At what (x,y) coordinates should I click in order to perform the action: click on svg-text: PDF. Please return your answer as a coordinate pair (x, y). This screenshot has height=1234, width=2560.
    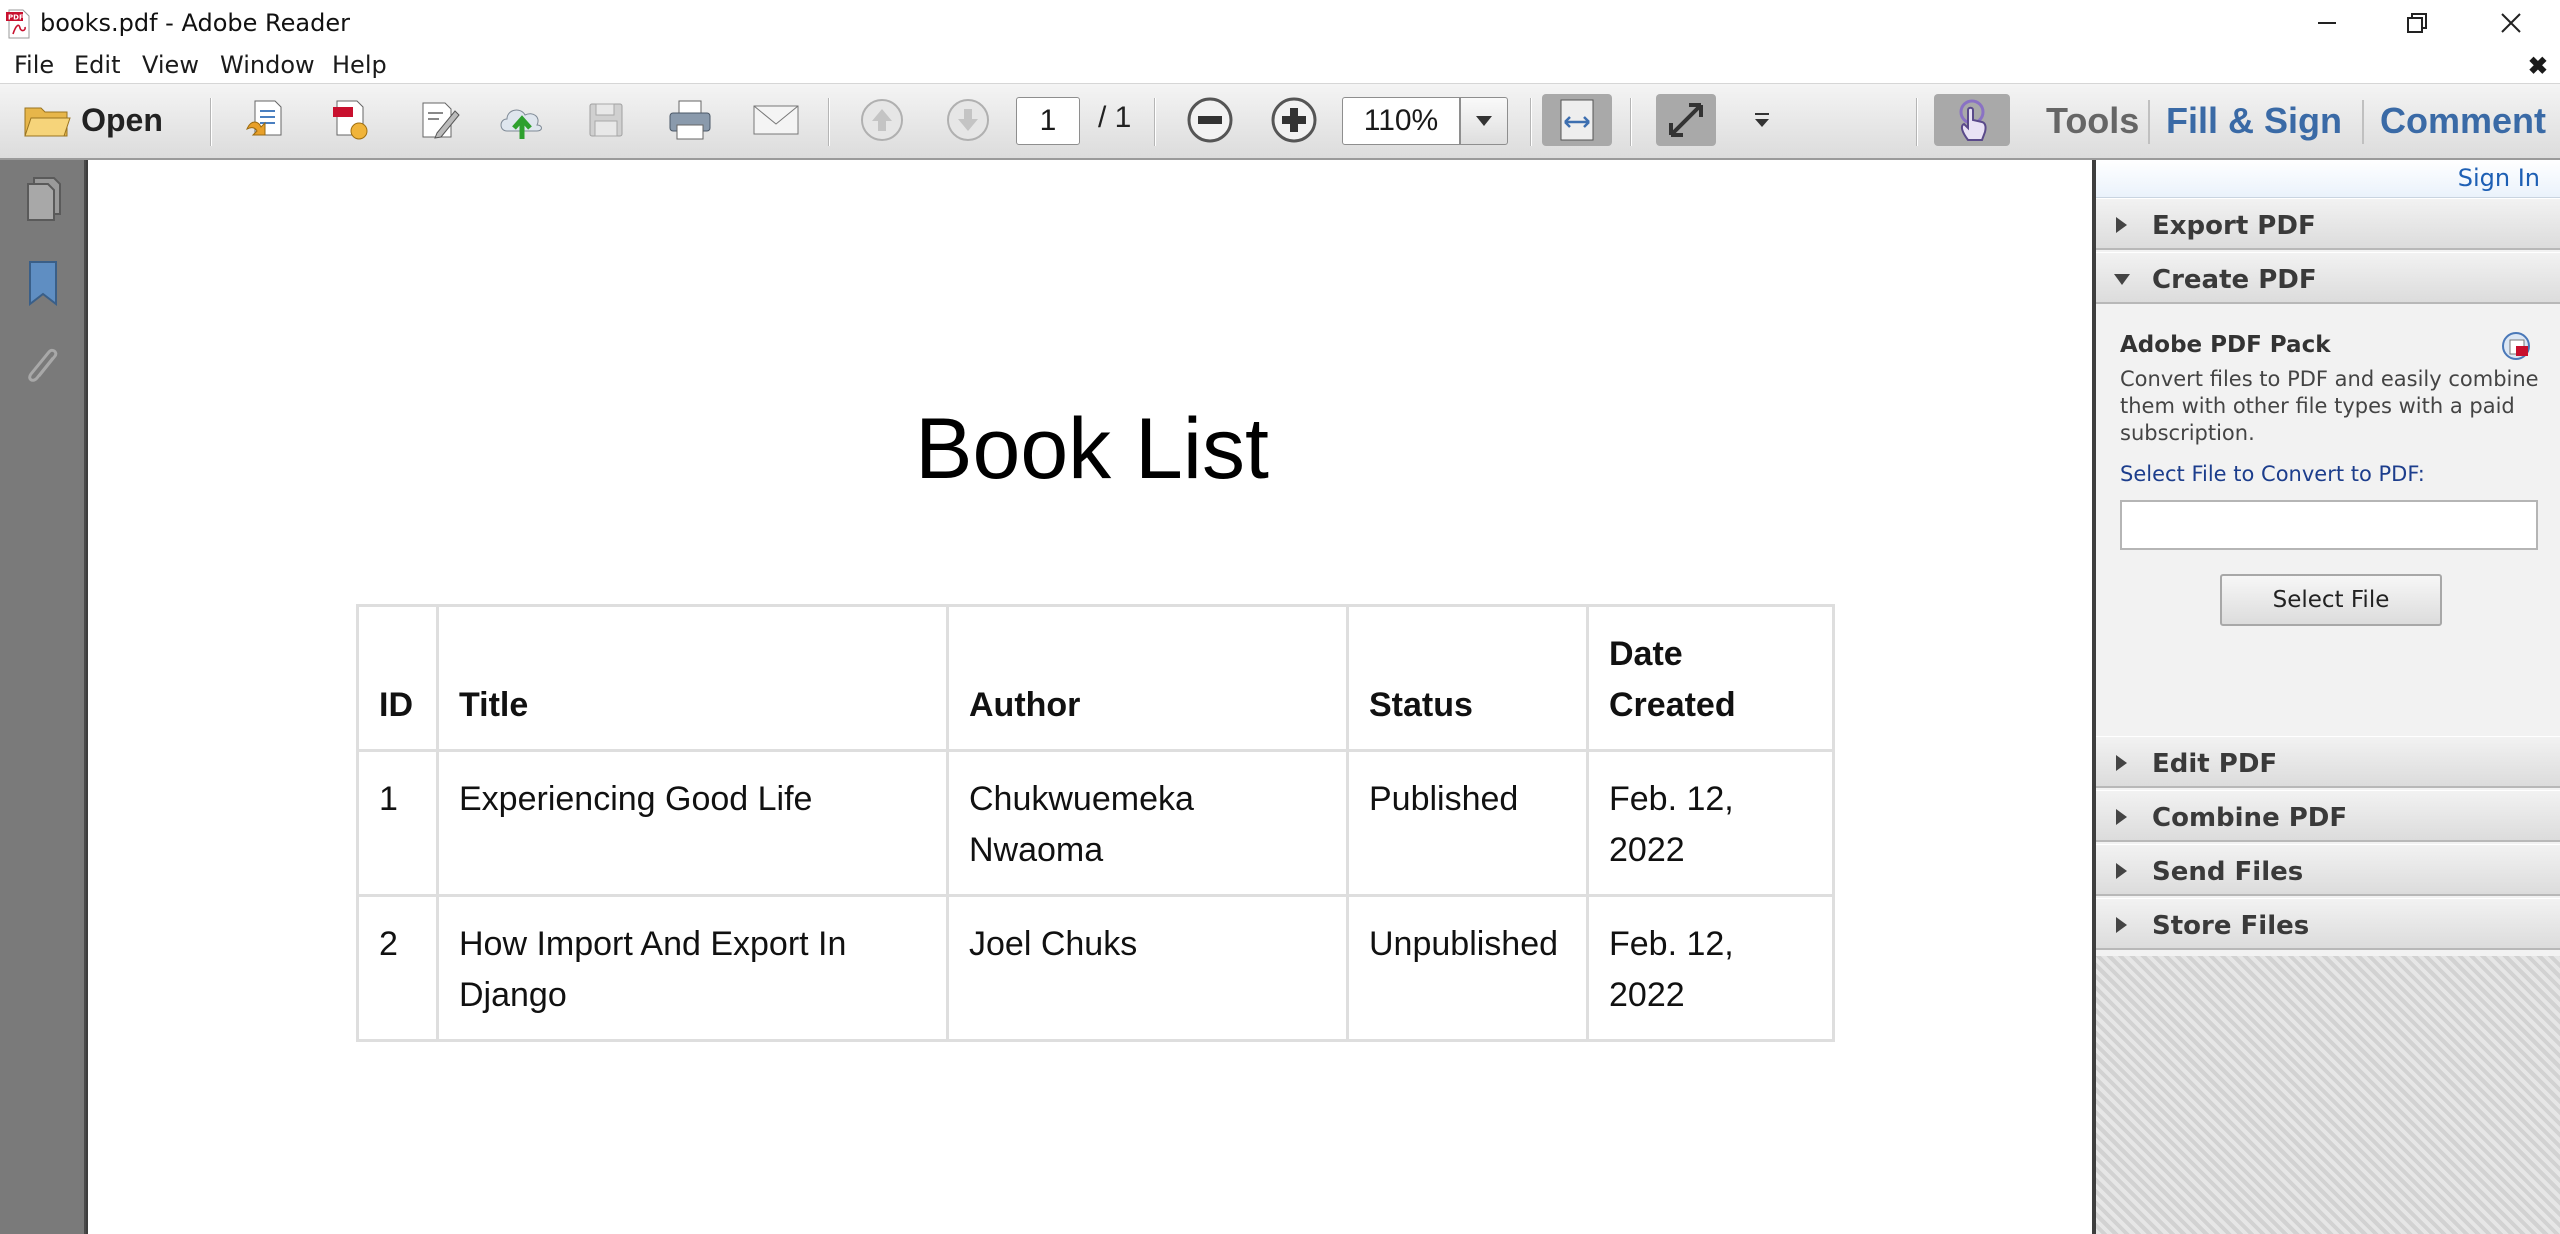
    Looking at the image, I should click on (16, 18).